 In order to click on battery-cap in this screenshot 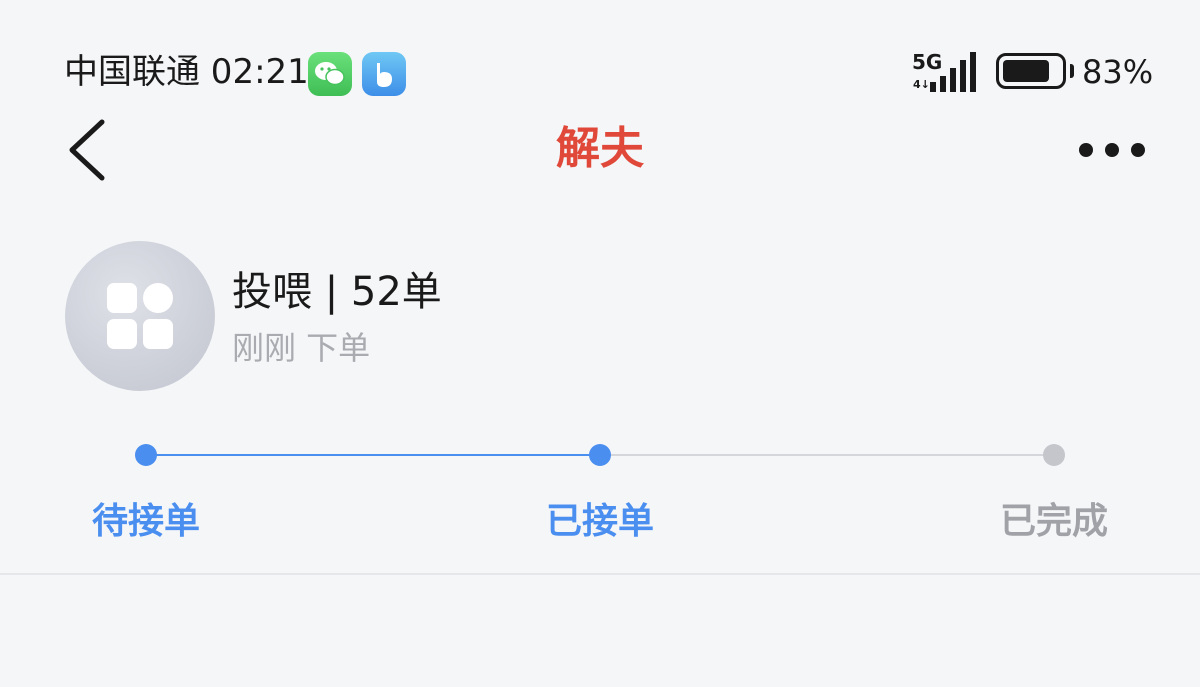, I will do `click(1072, 71)`.